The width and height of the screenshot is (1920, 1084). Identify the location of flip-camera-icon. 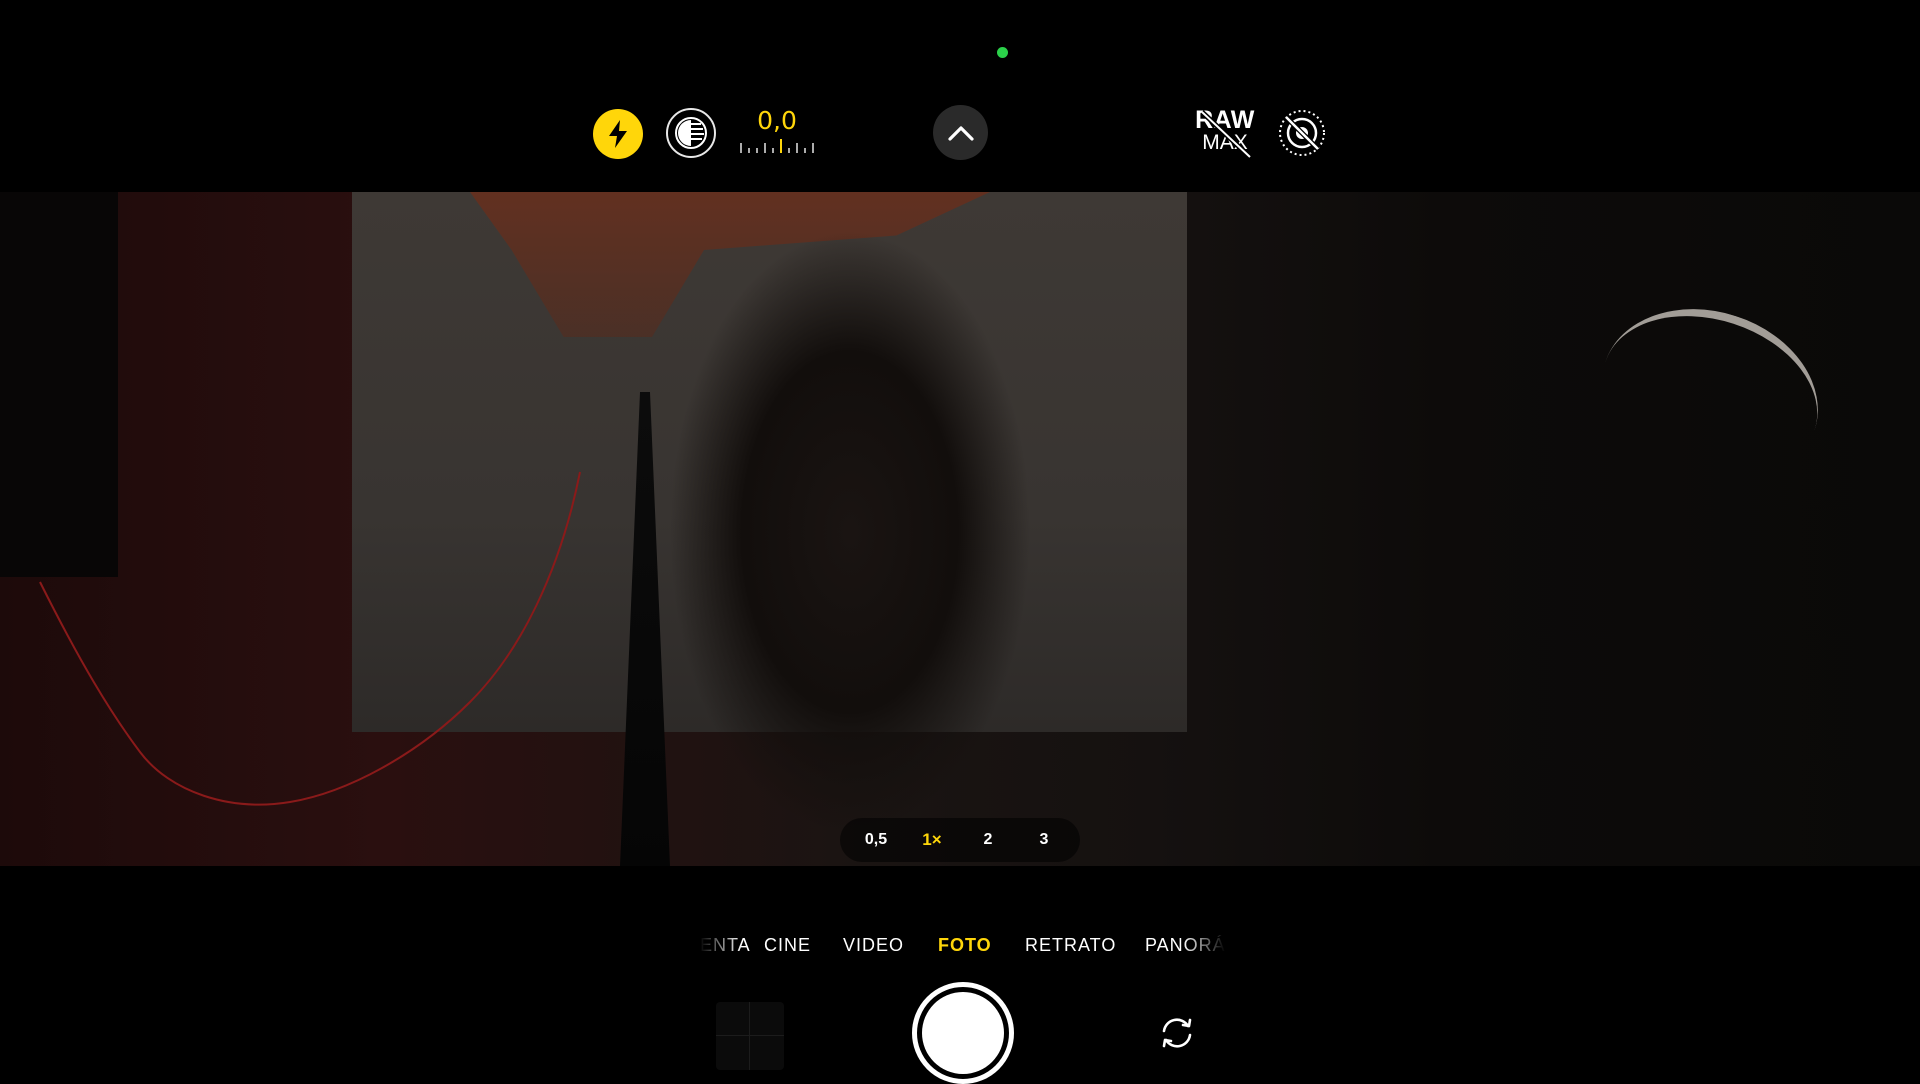
(1177, 1033).